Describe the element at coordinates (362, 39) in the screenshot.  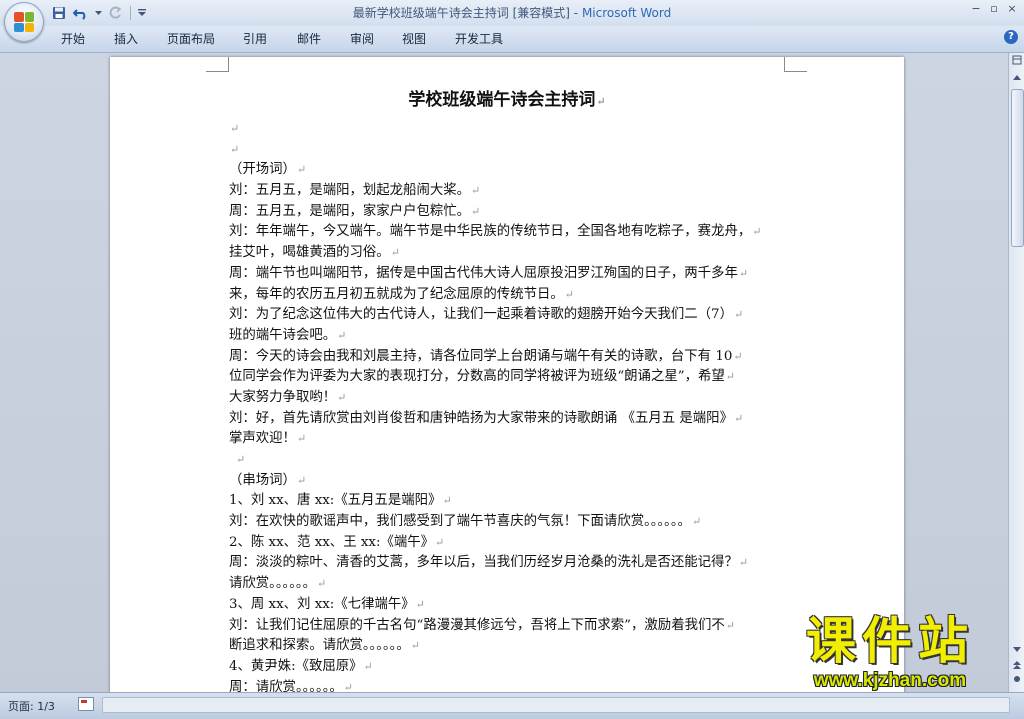
I see `tab-review: 审阅` at that location.